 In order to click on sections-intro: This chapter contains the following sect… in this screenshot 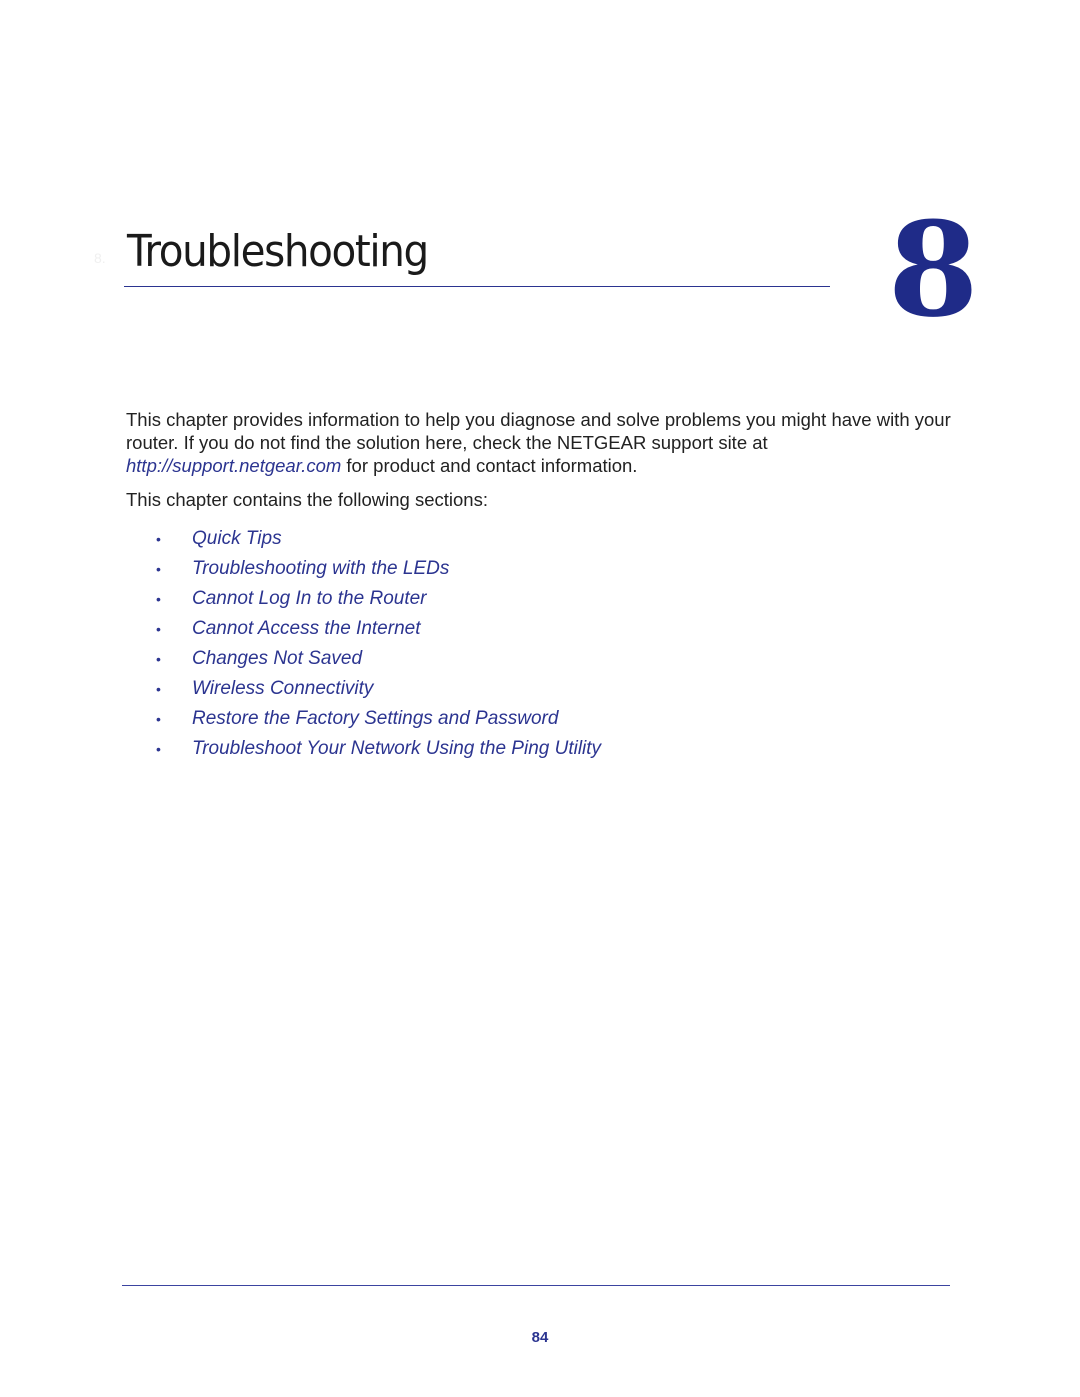, I will do `click(307, 499)`.